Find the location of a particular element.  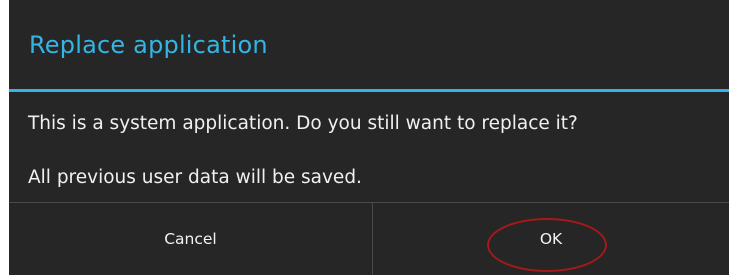

cancel-button: Cancel is located at coordinates (190, 239).